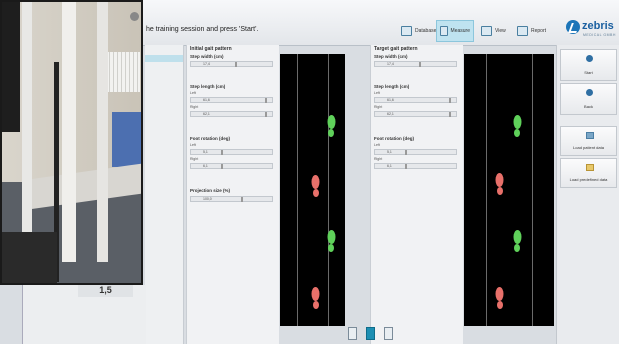 This screenshot has width=619, height=344. What do you see at coordinates (210, 138) in the screenshot?
I see `initial-foot-rotation-label: Foot rotation (deg)` at bounding box center [210, 138].